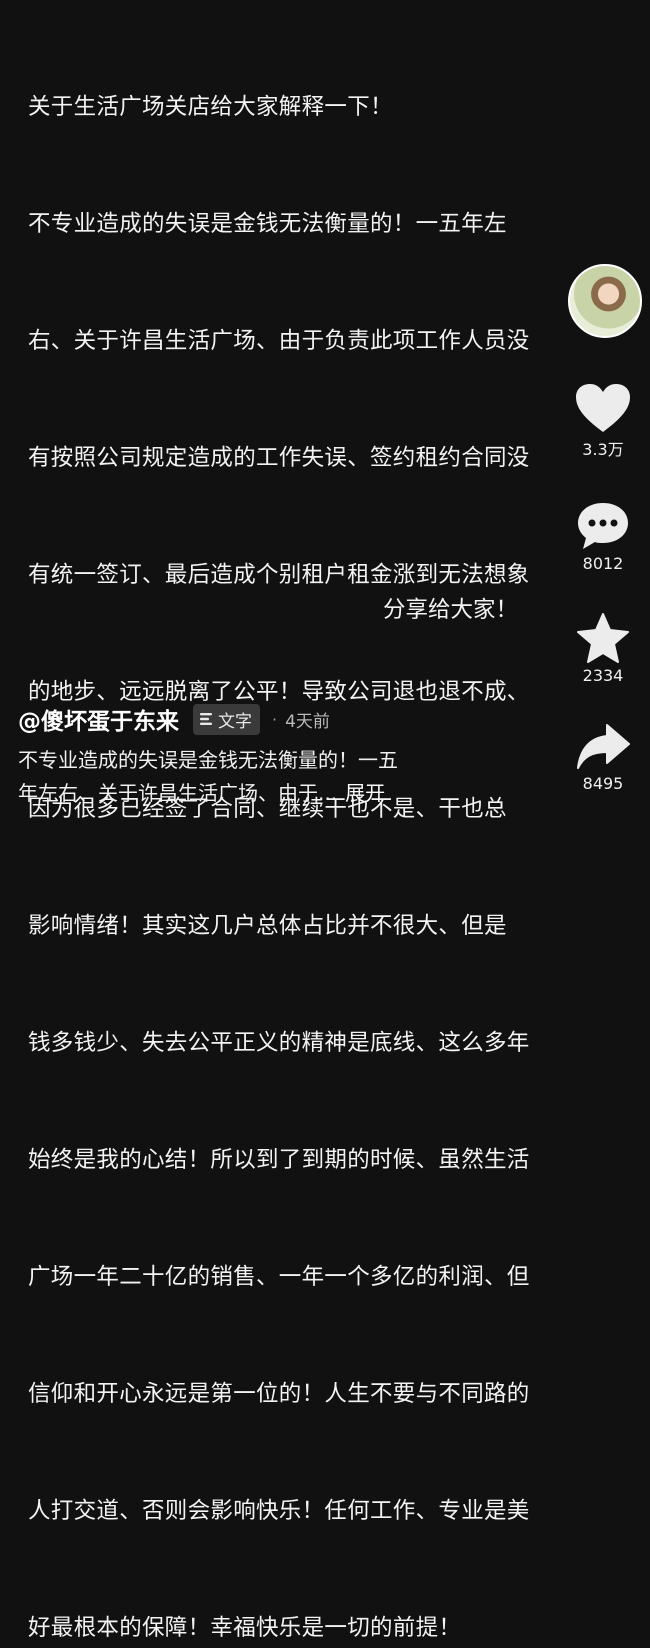 The width and height of the screenshot is (650, 1648). I want to click on share-button: 8495, so click(603, 757).